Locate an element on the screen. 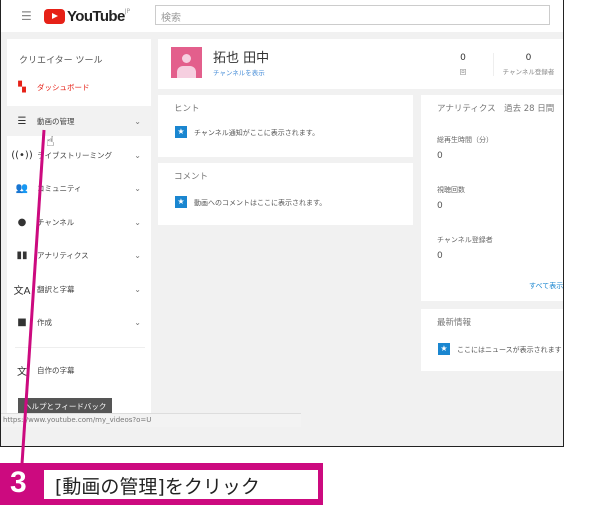 The height and width of the screenshot is (510, 600). callout-line: ☝ is located at coordinates (37, 297).